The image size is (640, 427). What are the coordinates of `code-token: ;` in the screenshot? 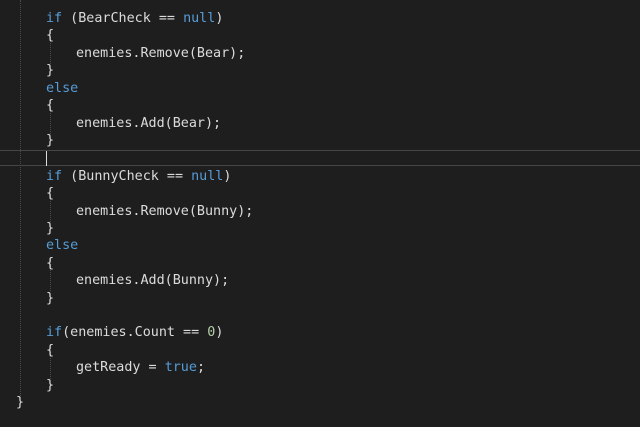 It's located at (200, 367).